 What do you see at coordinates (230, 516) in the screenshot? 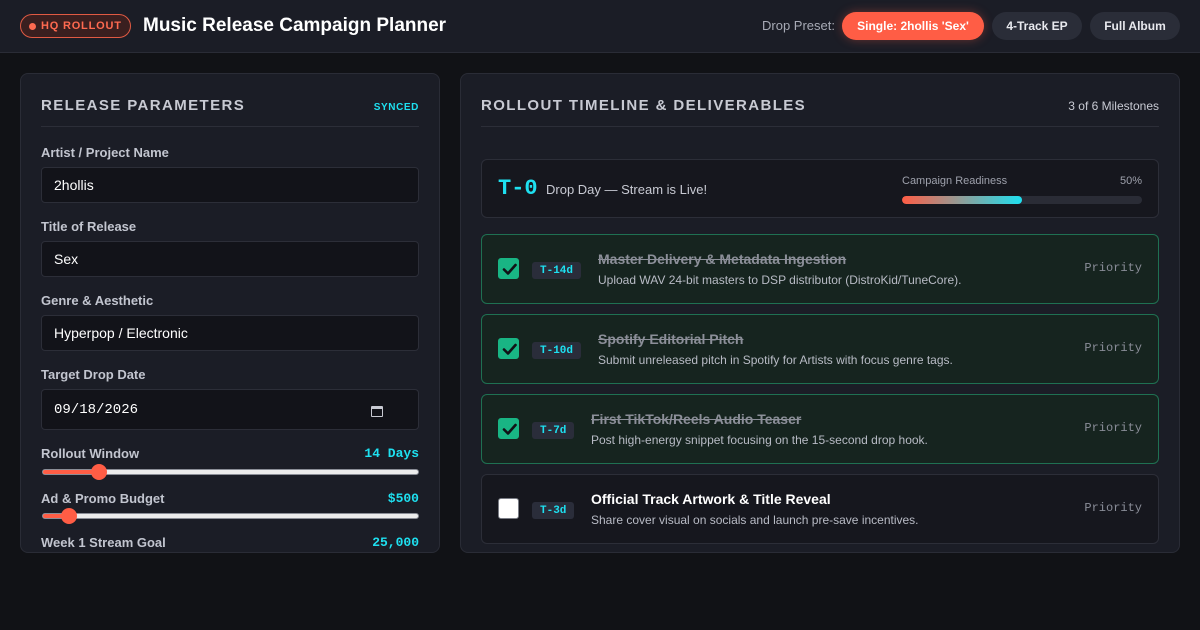
I see `budget-slider` at bounding box center [230, 516].